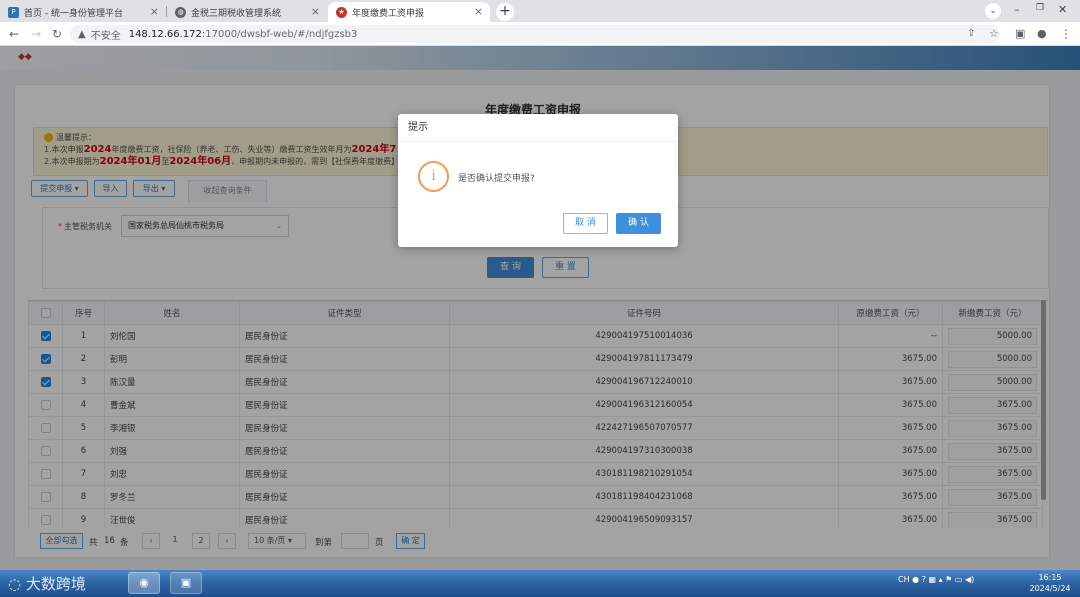  Describe the element at coordinates (1042, 34) in the screenshot. I see `profile-icon: ●` at that location.